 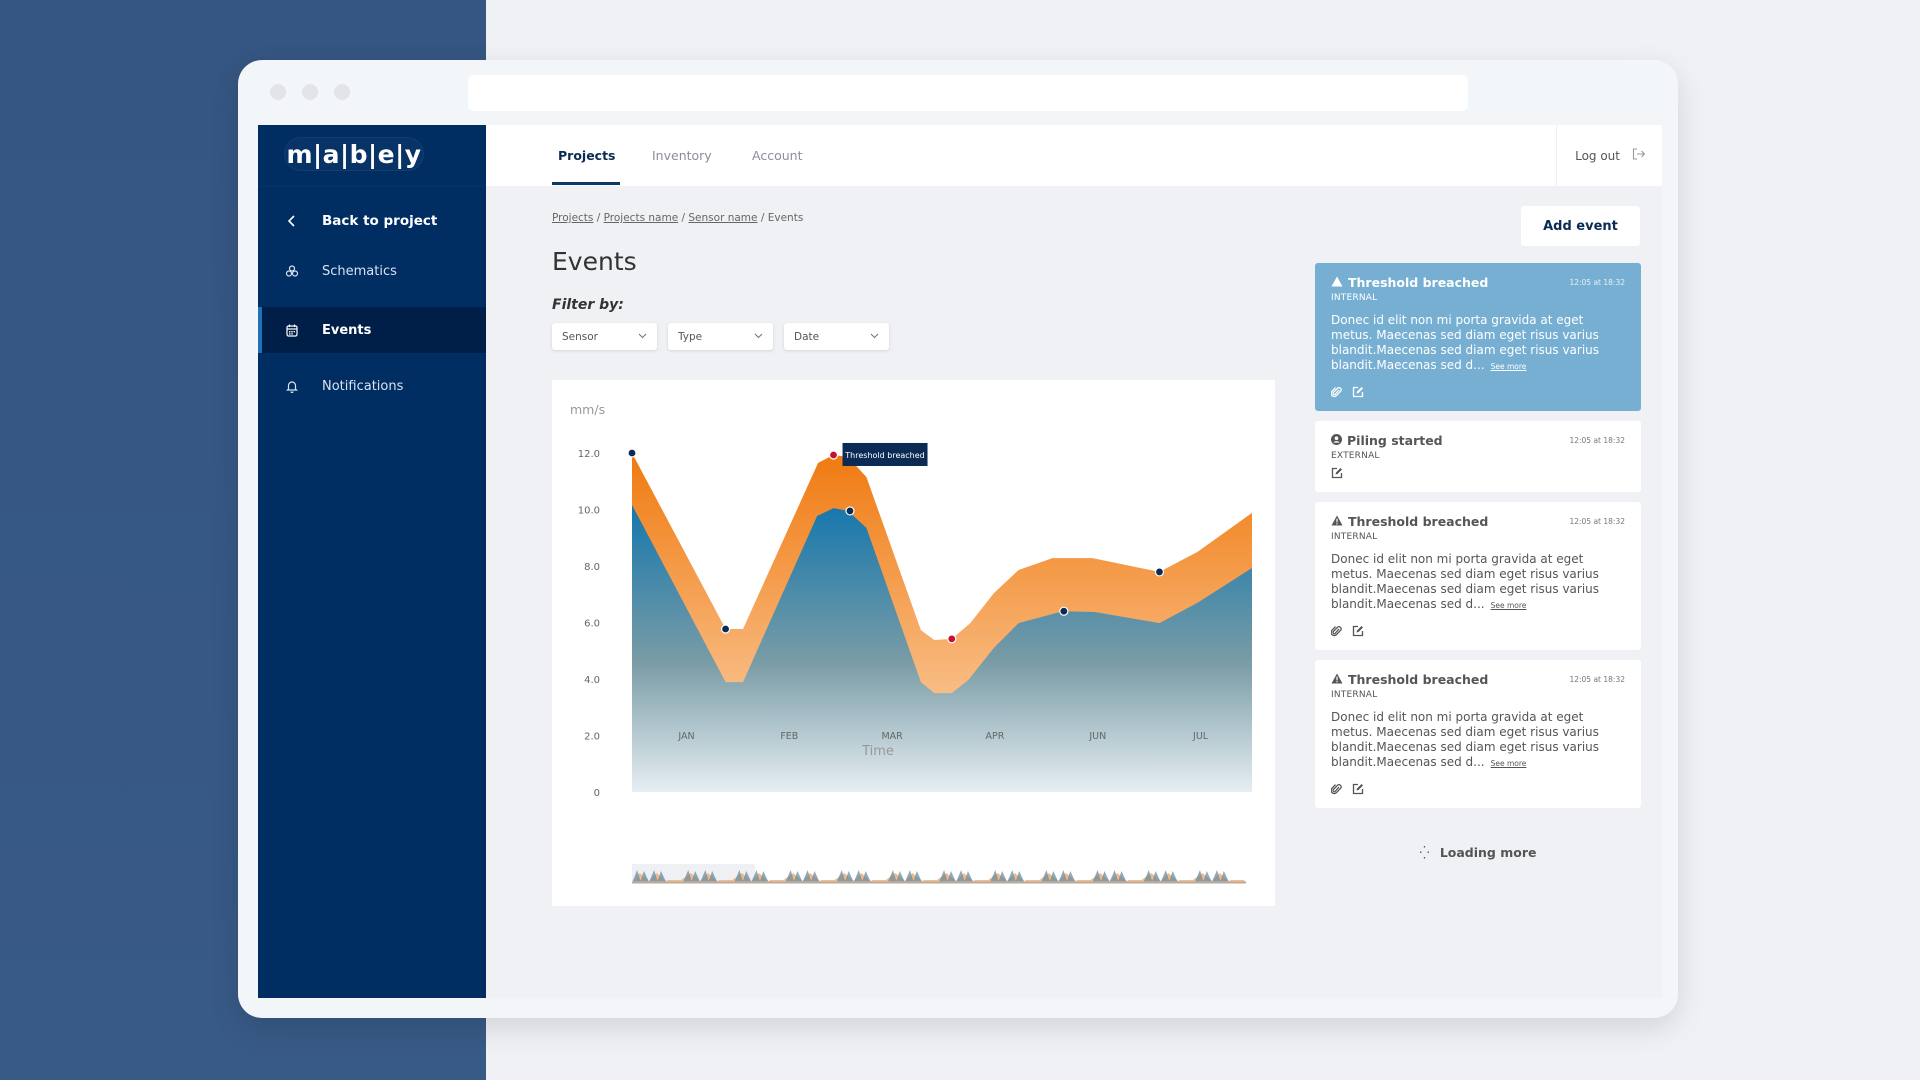 I want to click on x-axis-label: Time, so click(x=877, y=751).